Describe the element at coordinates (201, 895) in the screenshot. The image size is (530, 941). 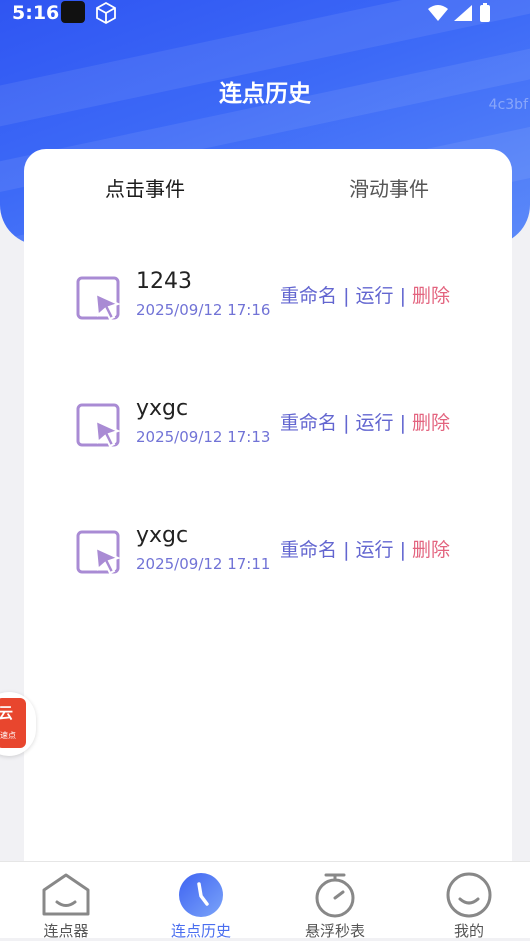
I see `clock-icon` at that location.